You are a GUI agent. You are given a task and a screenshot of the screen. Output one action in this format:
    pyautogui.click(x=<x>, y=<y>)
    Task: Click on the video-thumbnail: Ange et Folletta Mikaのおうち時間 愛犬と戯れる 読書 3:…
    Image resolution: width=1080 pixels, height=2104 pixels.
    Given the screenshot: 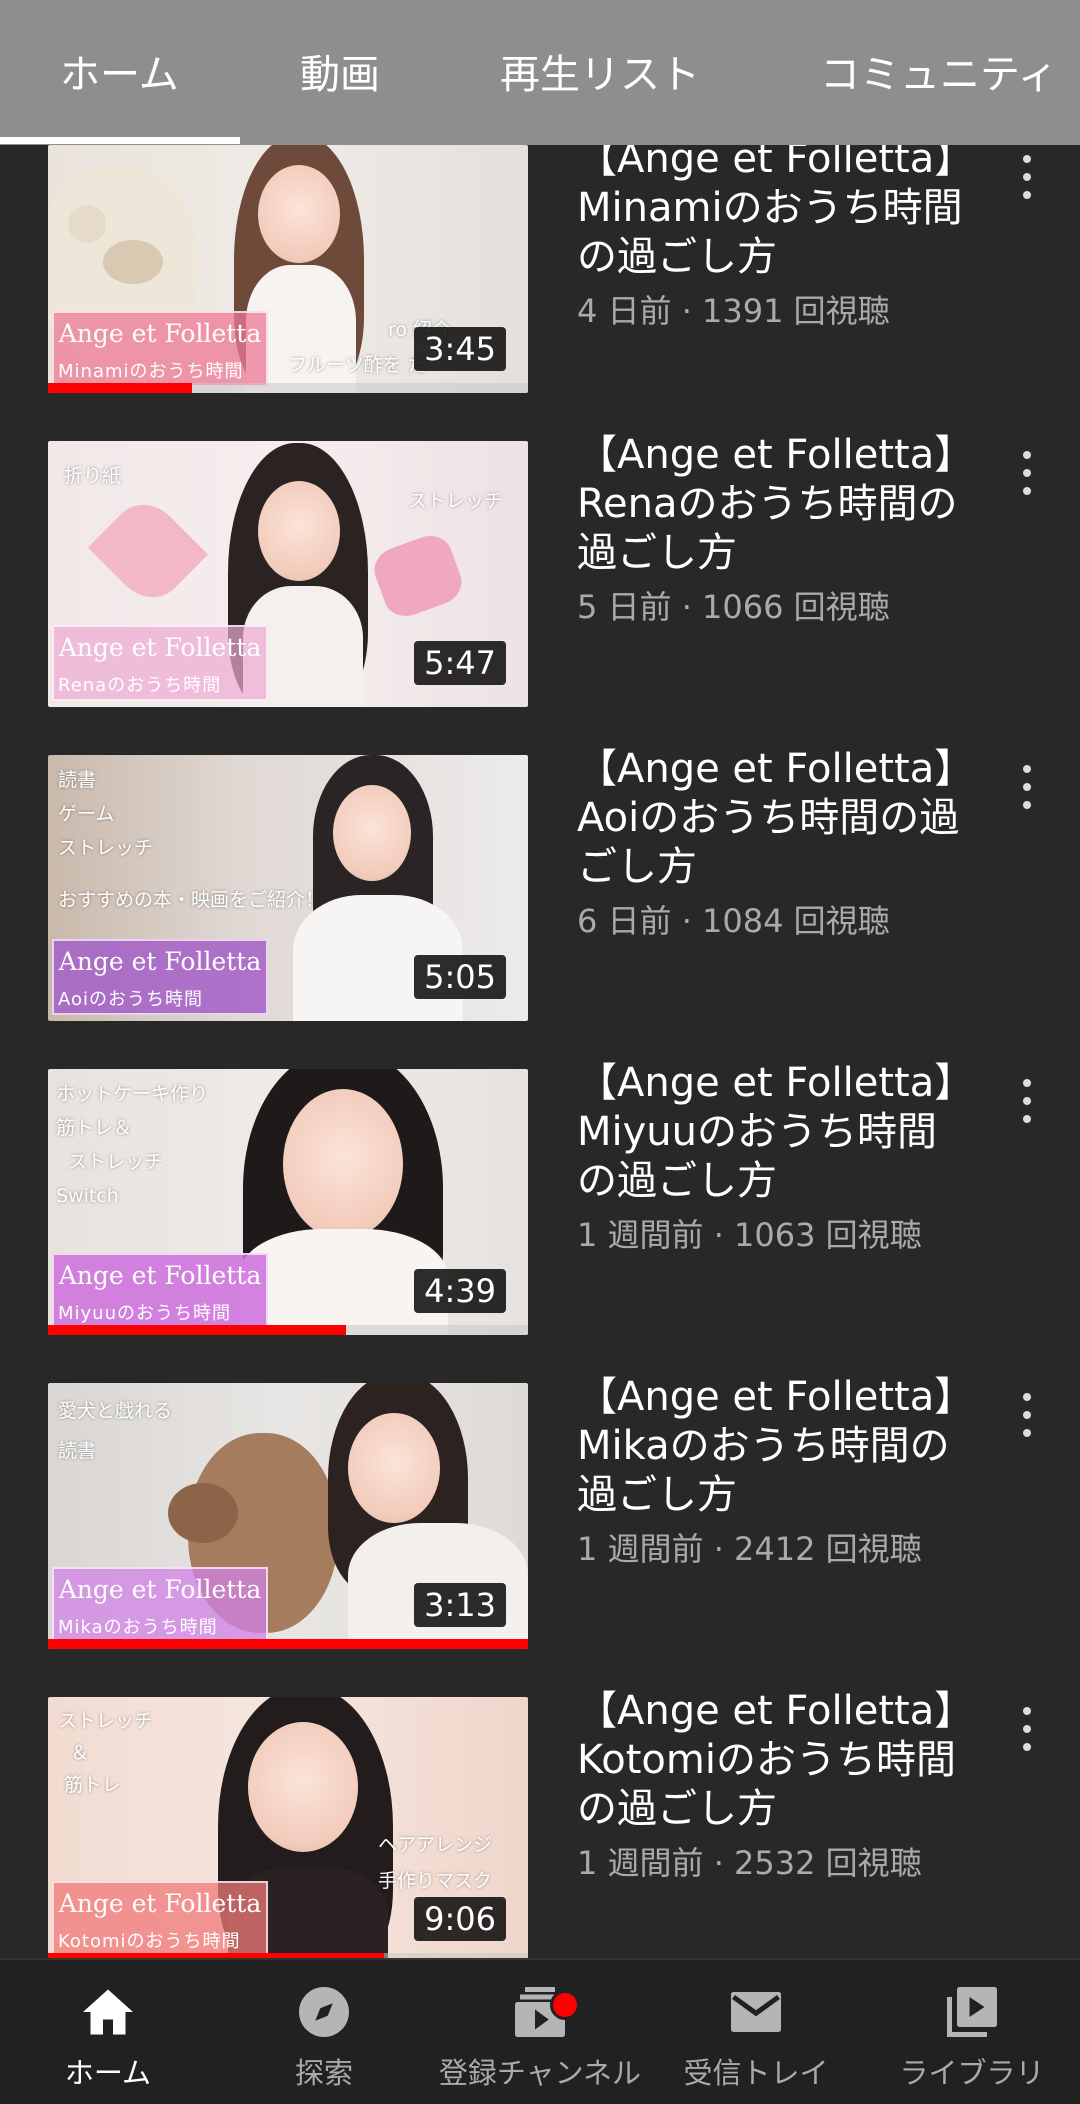 What is the action you would take?
    pyautogui.click(x=288, y=1516)
    